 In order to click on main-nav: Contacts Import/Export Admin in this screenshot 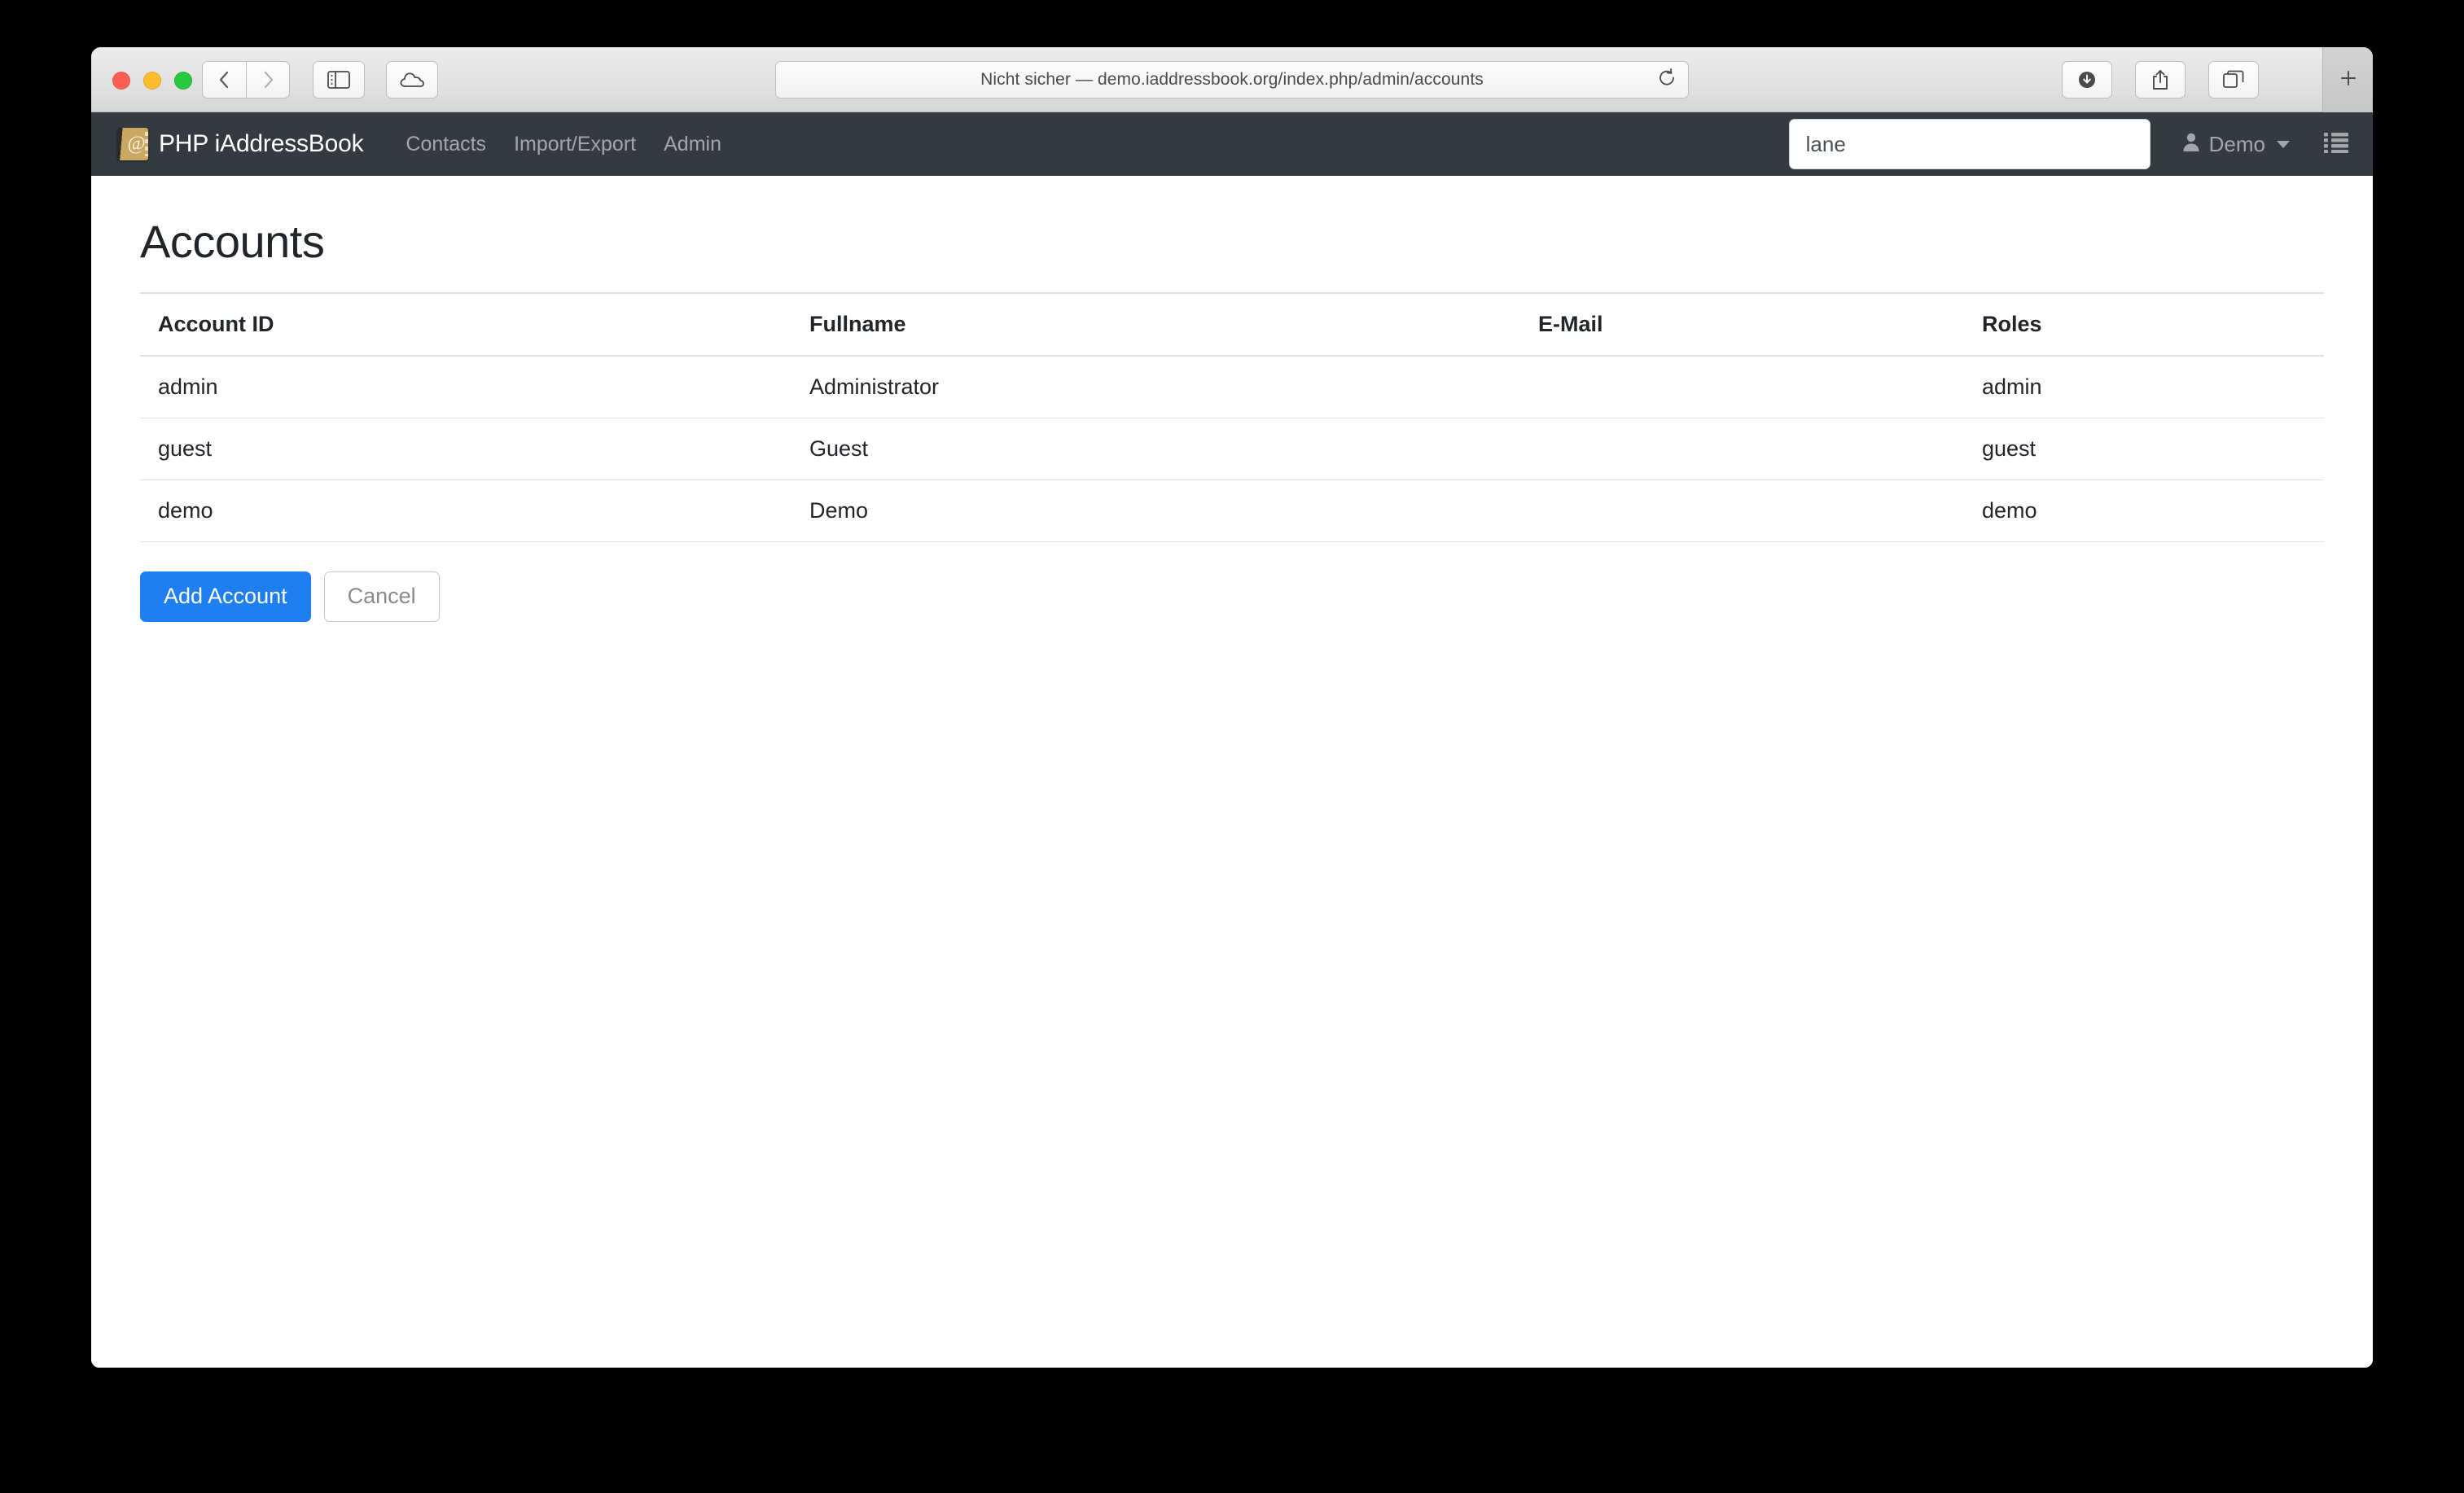, I will do `click(563, 144)`.